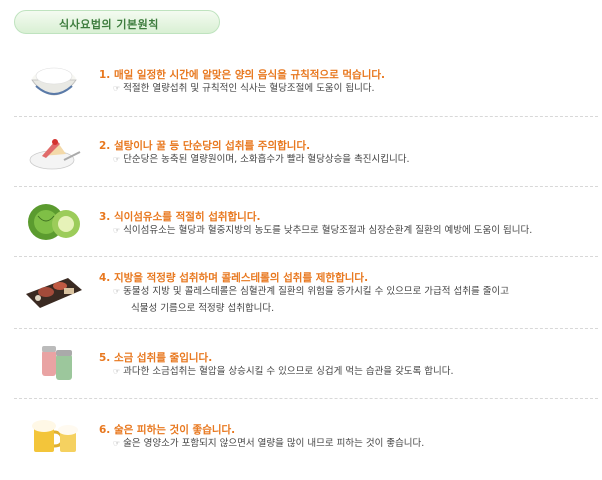 This screenshot has width=602, height=480. Describe the element at coordinates (54, 150) in the screenshot. I see `cake-icon` at that location.